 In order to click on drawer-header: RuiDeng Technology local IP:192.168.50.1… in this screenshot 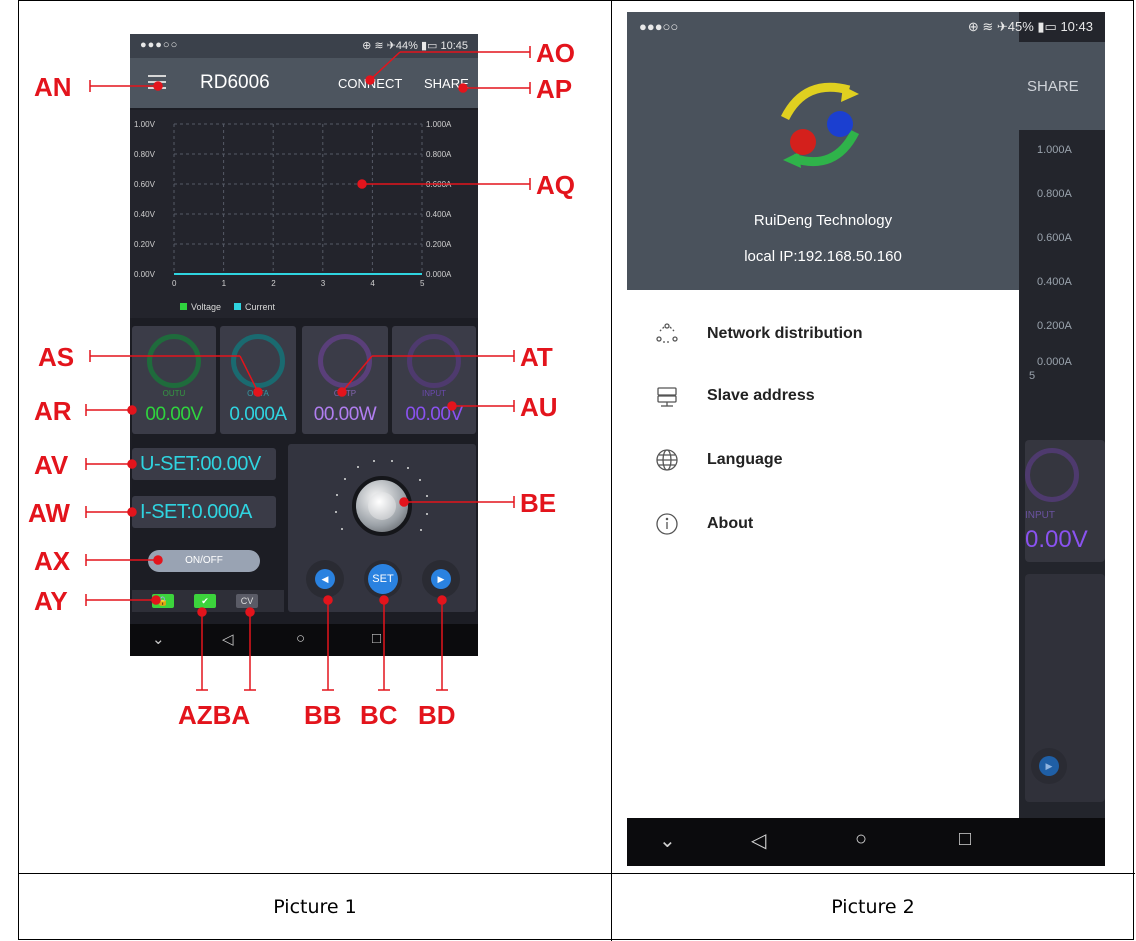, I will do `click(823, 151)`.